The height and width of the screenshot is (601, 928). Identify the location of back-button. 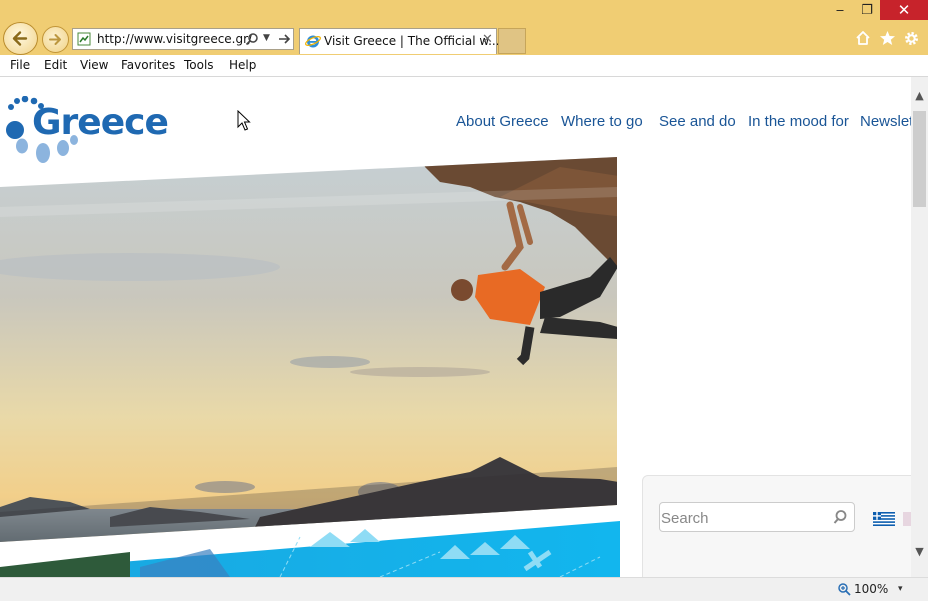
(20, 38).